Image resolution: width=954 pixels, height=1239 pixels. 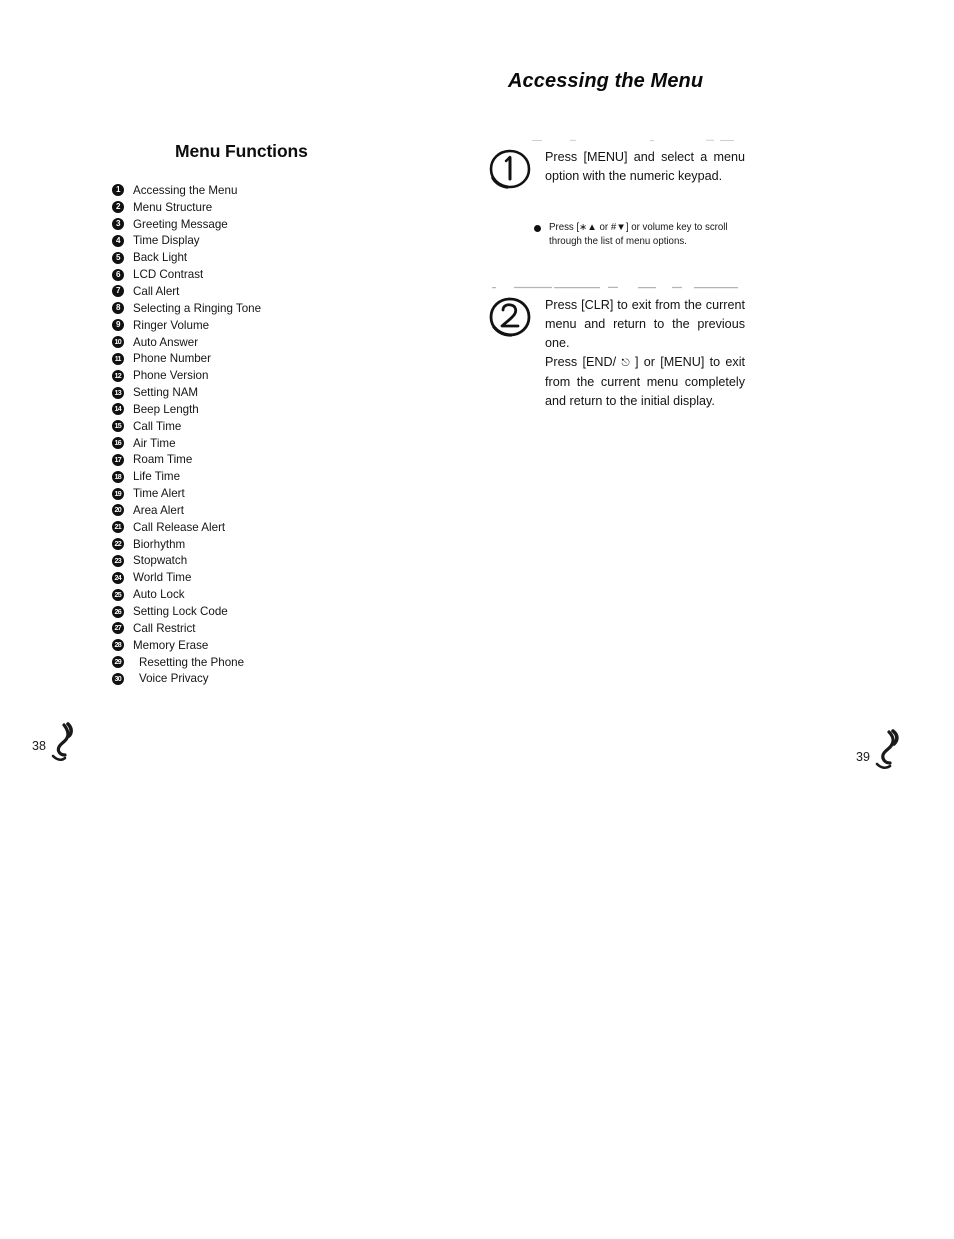 What do you see at coordinates (185, 190) in the screenshot?
I see `list-item-label: Accessing the Menu` at bounding box center [185, 190].